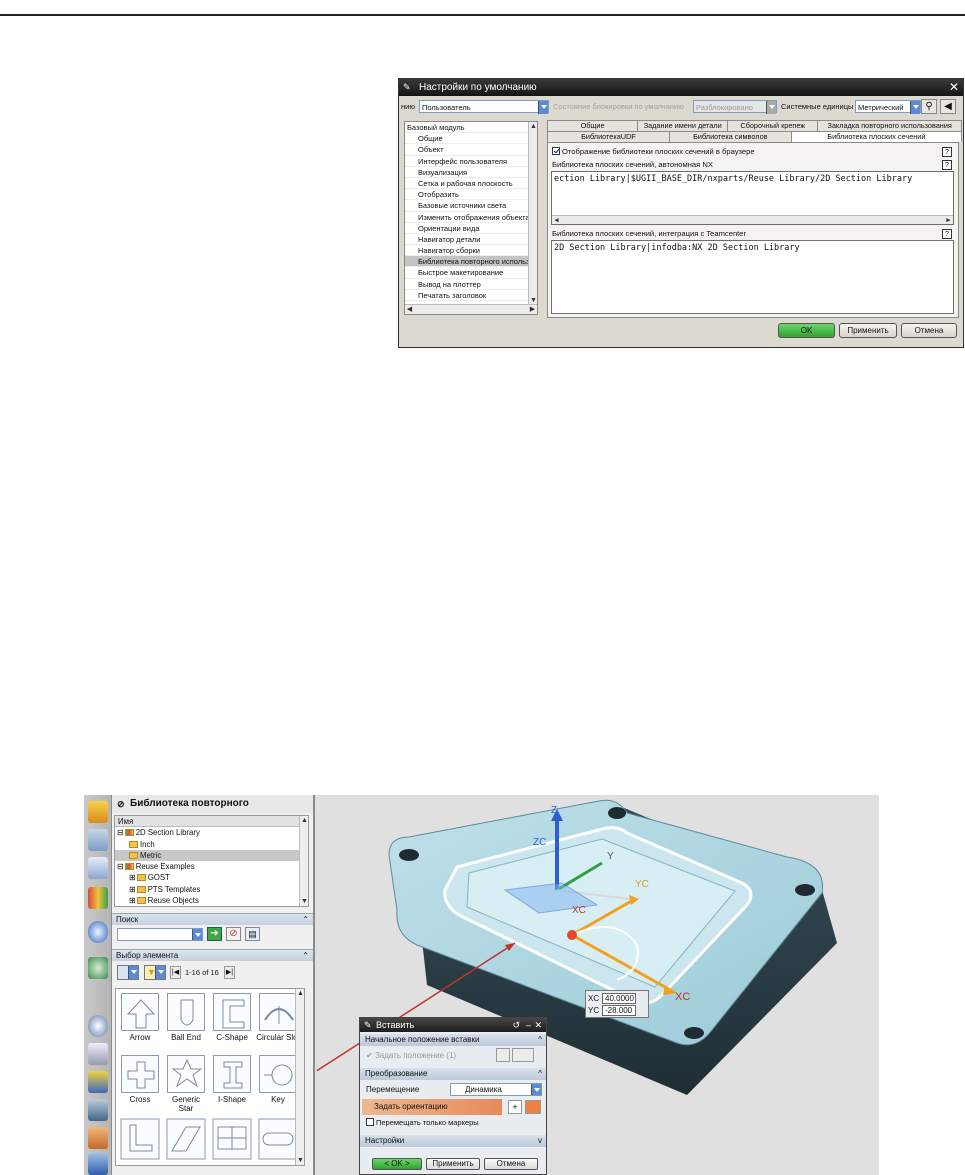 The width and height of the screenshot is (965, 1175). I want to click on tree-node: ⊞ PTS Templates, so click(211, 889).